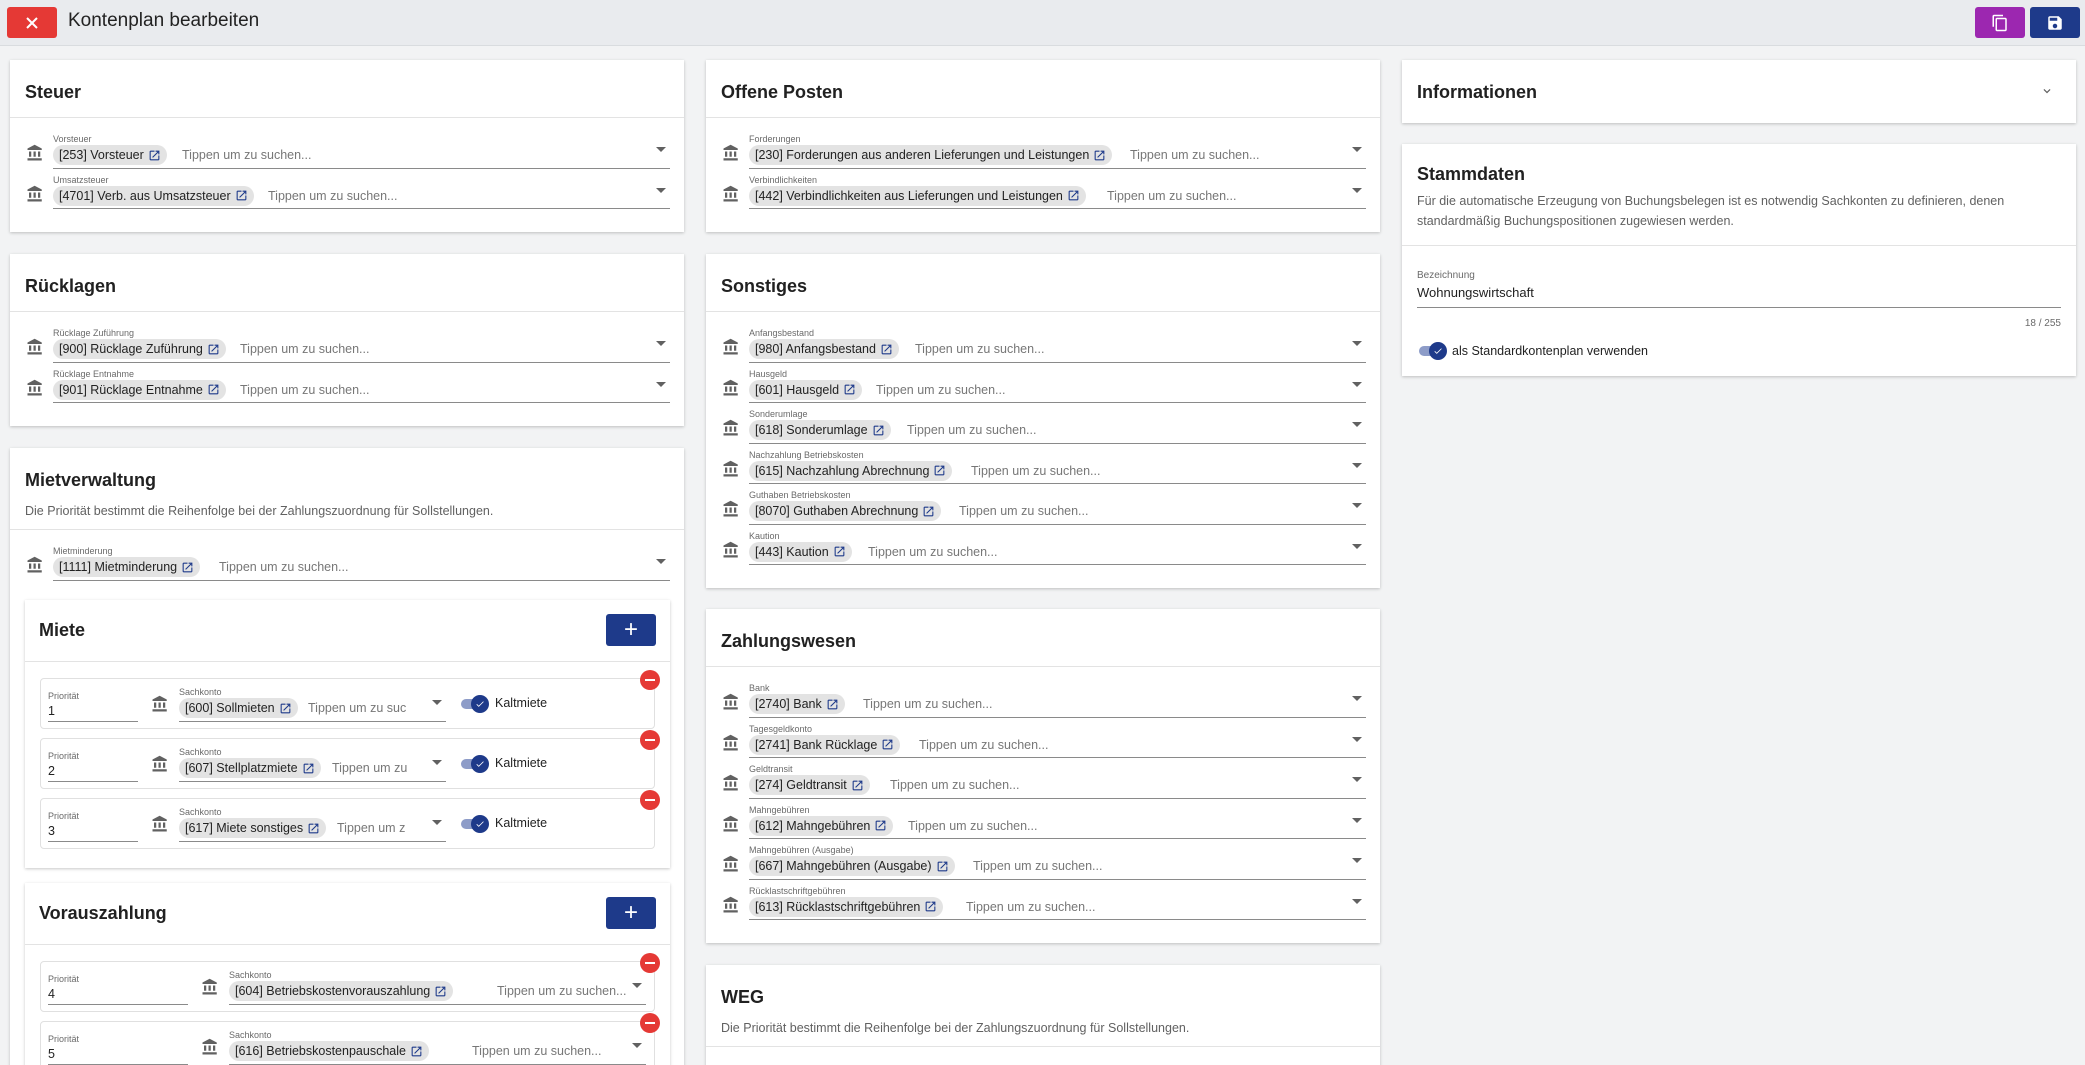  I want to click on account-chip: [980] Anfangsbestand, so click(824, 349).